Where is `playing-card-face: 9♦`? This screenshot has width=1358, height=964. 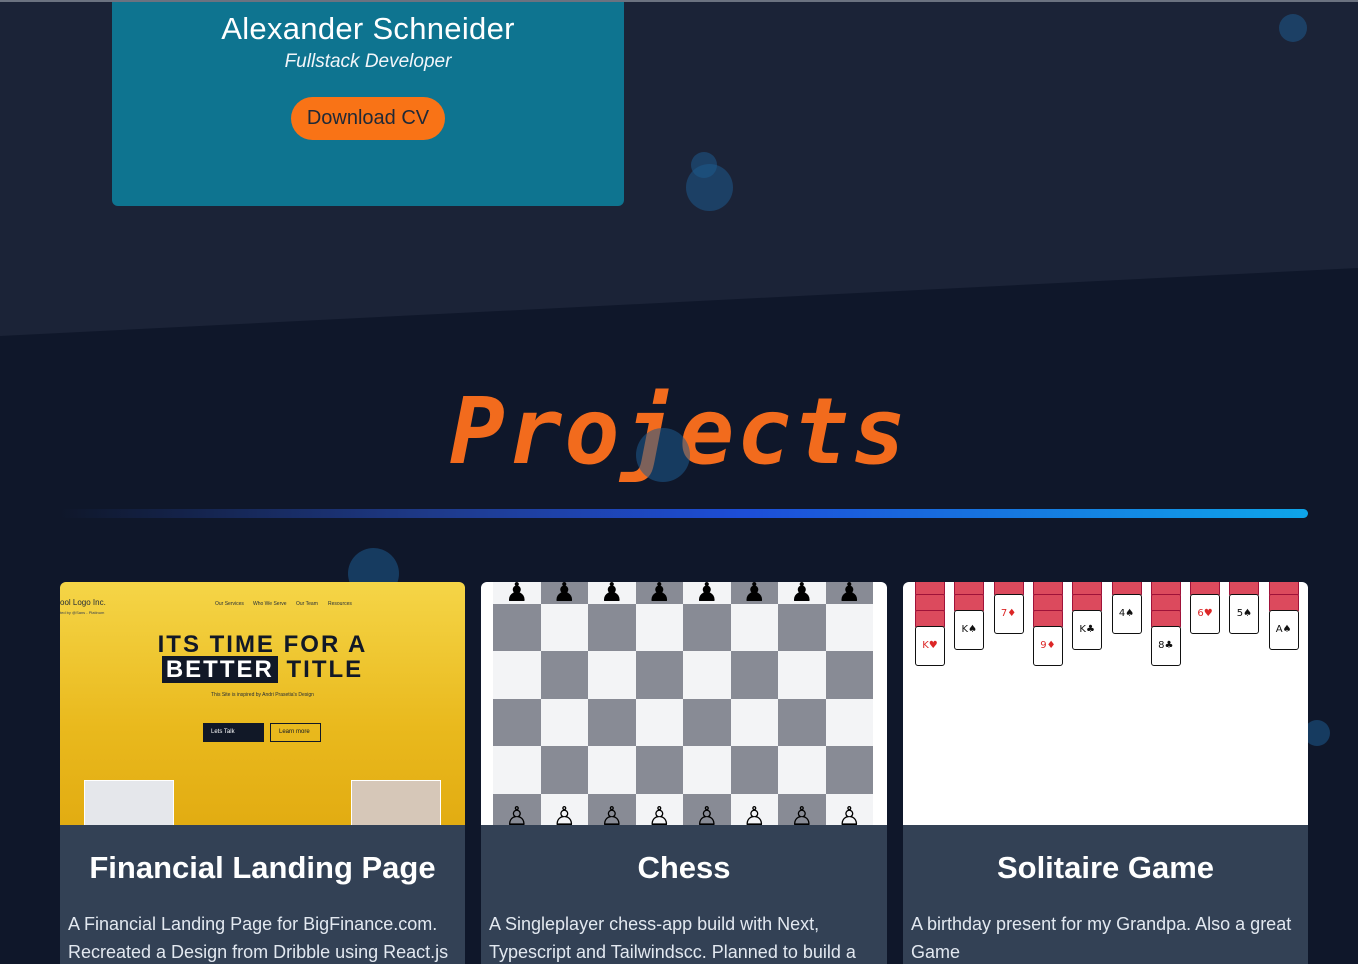
playing-card-face: 9♦ is located at coordinates (1047, 646).